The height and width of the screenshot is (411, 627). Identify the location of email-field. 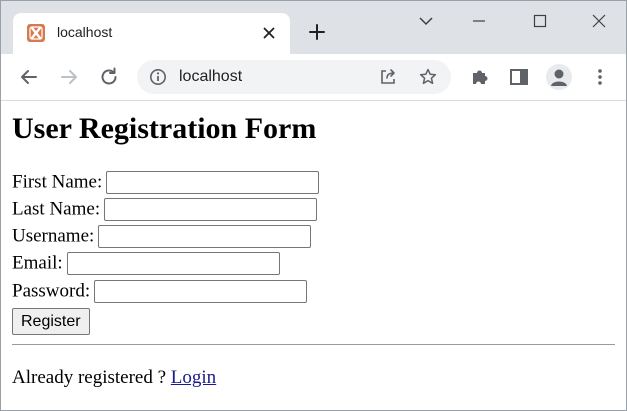
(173, 264).